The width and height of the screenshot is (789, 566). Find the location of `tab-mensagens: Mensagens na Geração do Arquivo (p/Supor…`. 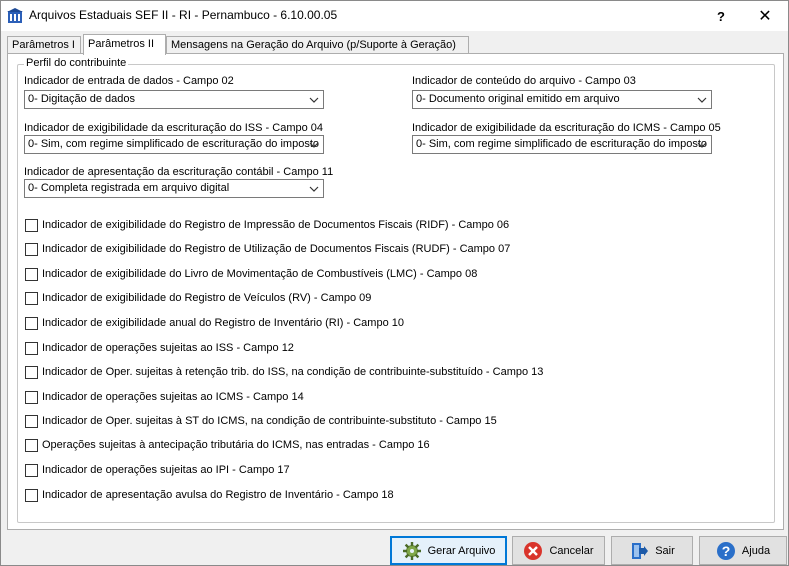

tab-mensagens: Mensagens na Geração do Arquivo (p/Supor… is located at coordinates (317, 45).